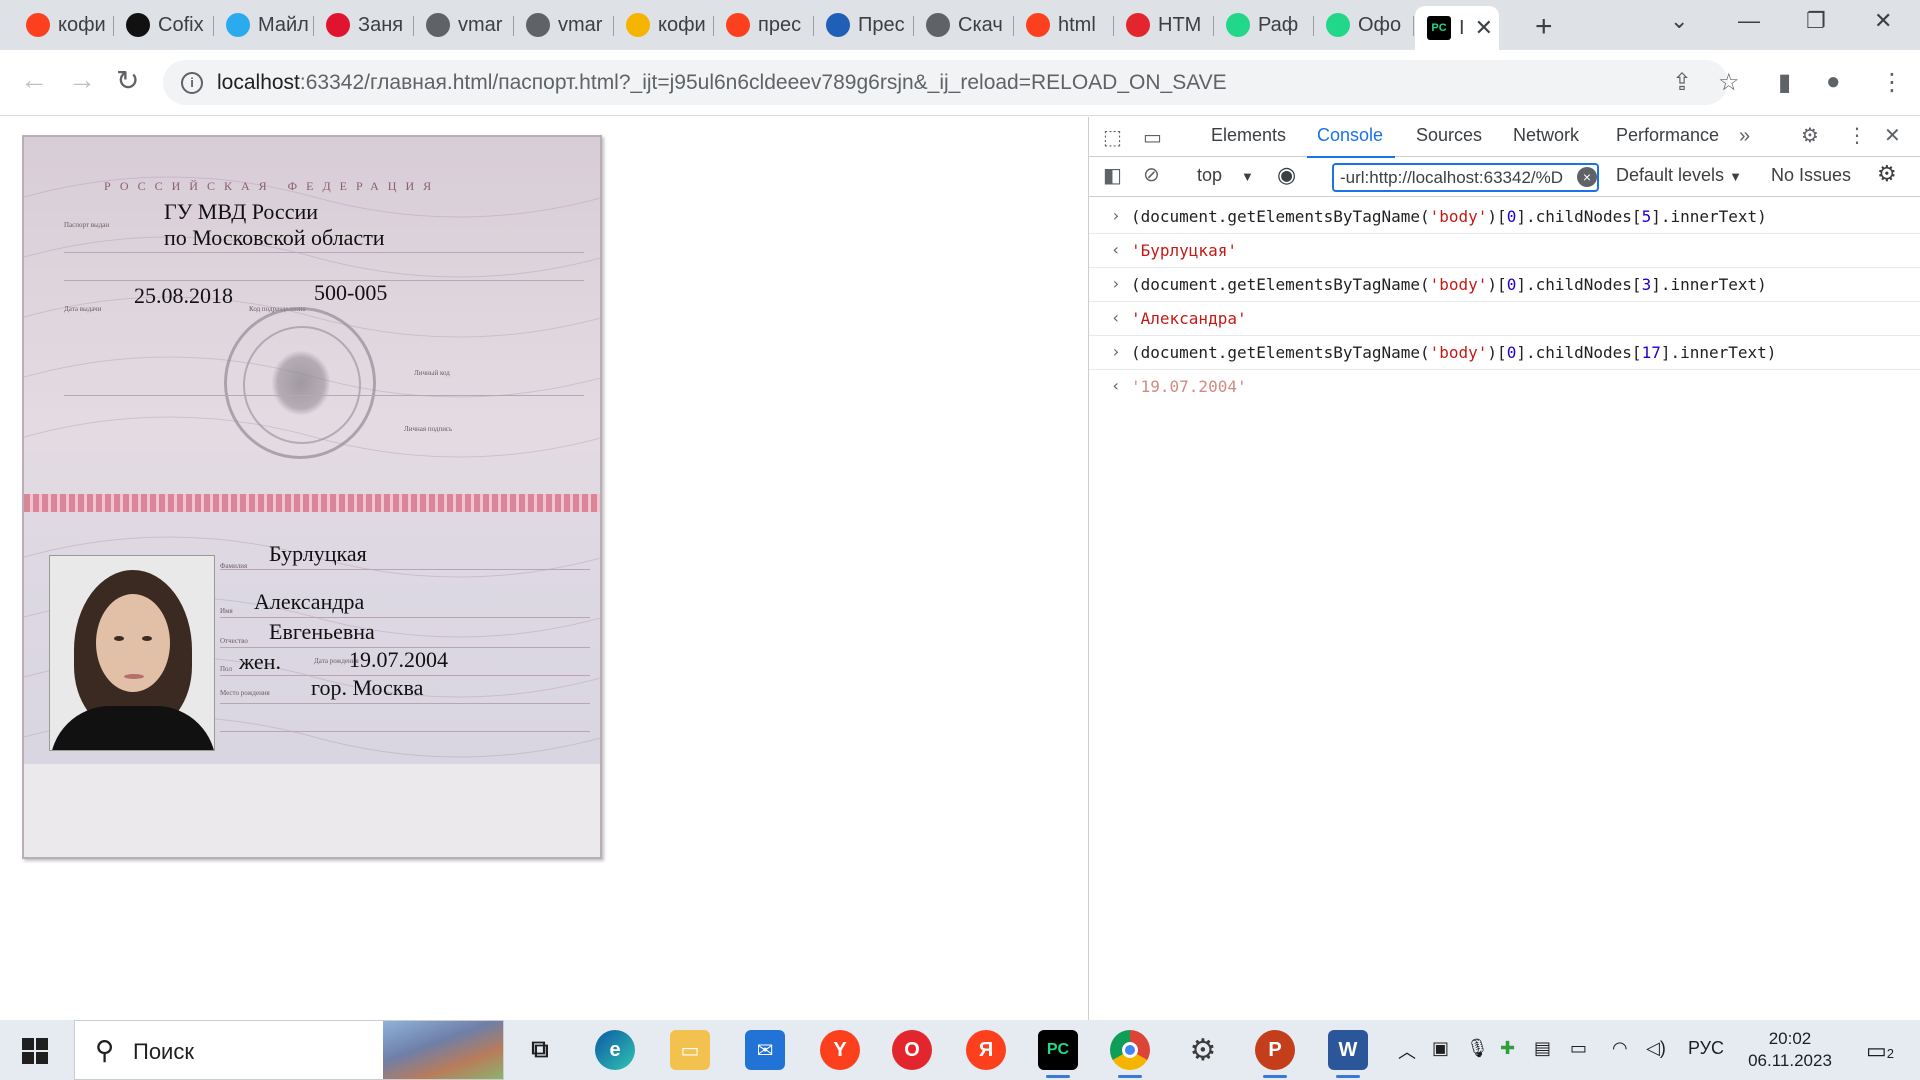 Image resolution: width=1920 pixels, height=1080 pixels. Describe the element at coordinates (1449, 135) in the screenshot. I see `tab-sources: Sources` at that location.